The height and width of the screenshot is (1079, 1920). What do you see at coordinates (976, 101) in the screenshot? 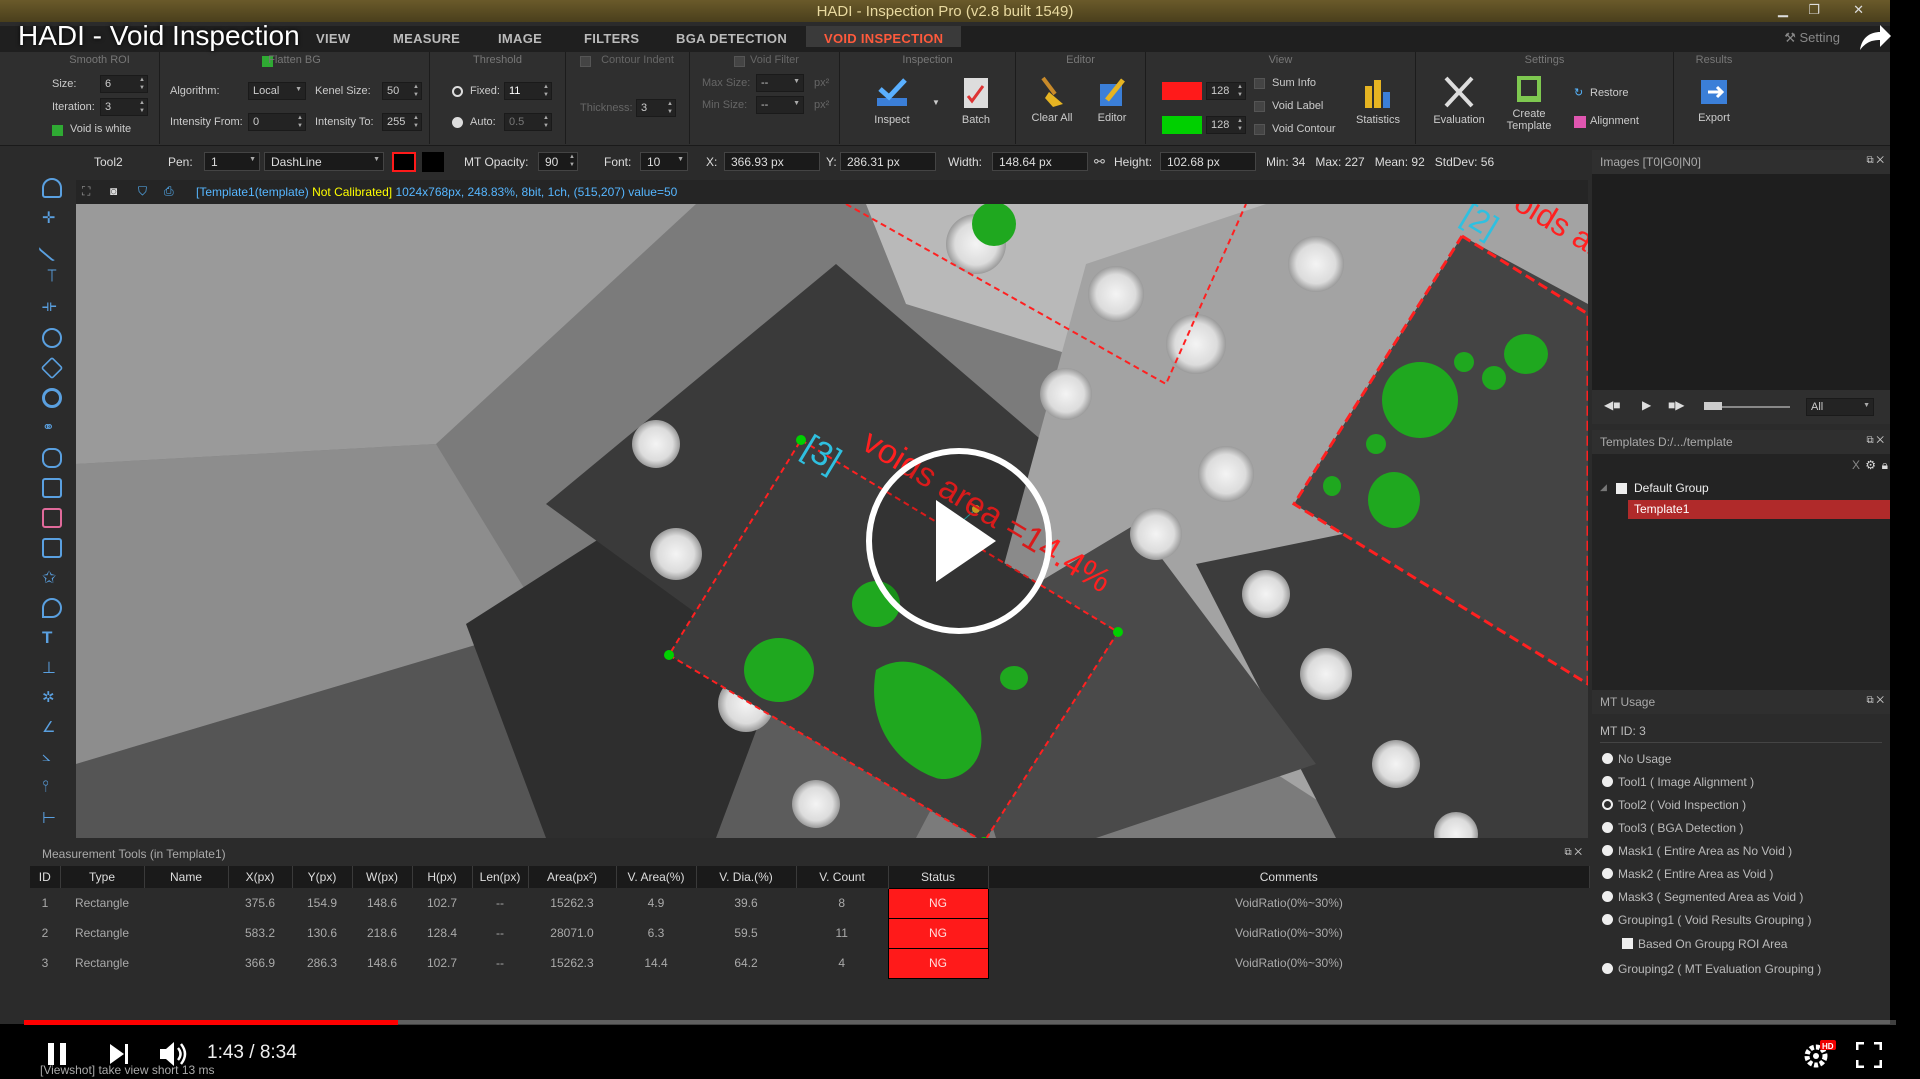
I see `batch-button: Batch` at bounding box center [976, 101].